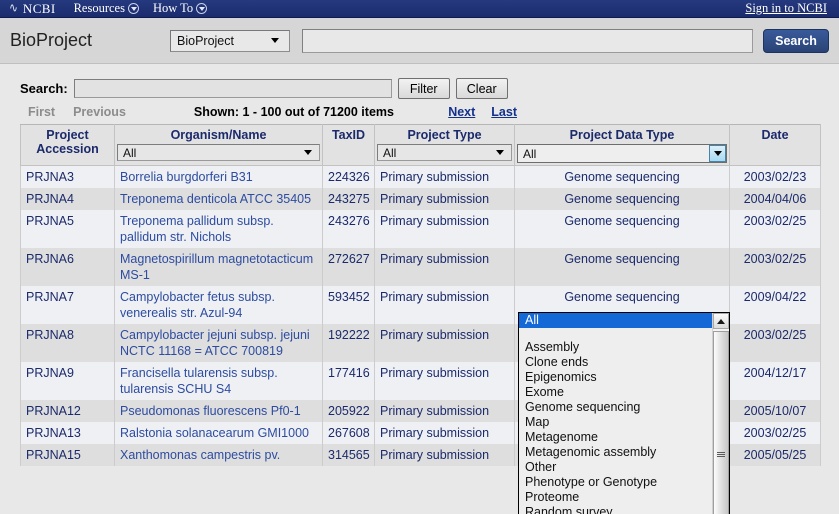 This screenshot has width=839, height=514. What do you see at coordinates (615, 437) in the screenshot?
I see `dropdown-option: Metagenome` at bounding box center [615, 437].